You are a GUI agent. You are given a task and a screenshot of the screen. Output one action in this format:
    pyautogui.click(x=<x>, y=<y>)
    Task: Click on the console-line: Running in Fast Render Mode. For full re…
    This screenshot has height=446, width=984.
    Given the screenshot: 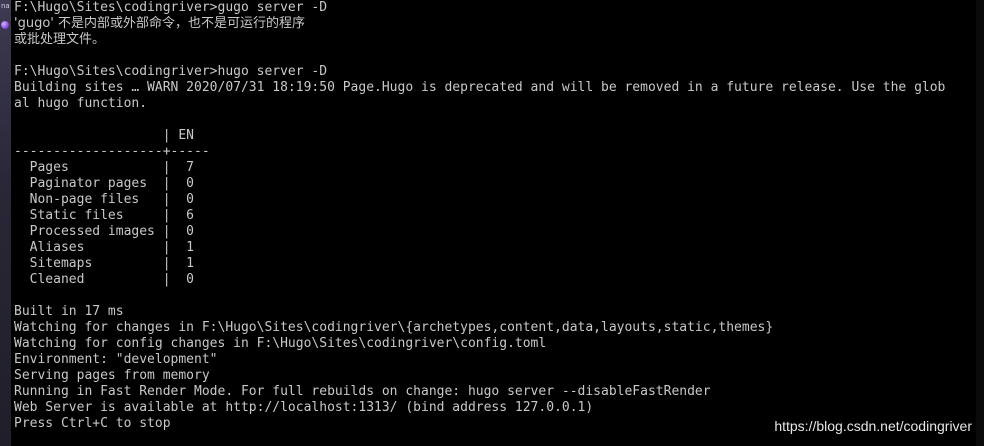 What is the action you would take?
    pyautogui.click(x=362, y=391)
    